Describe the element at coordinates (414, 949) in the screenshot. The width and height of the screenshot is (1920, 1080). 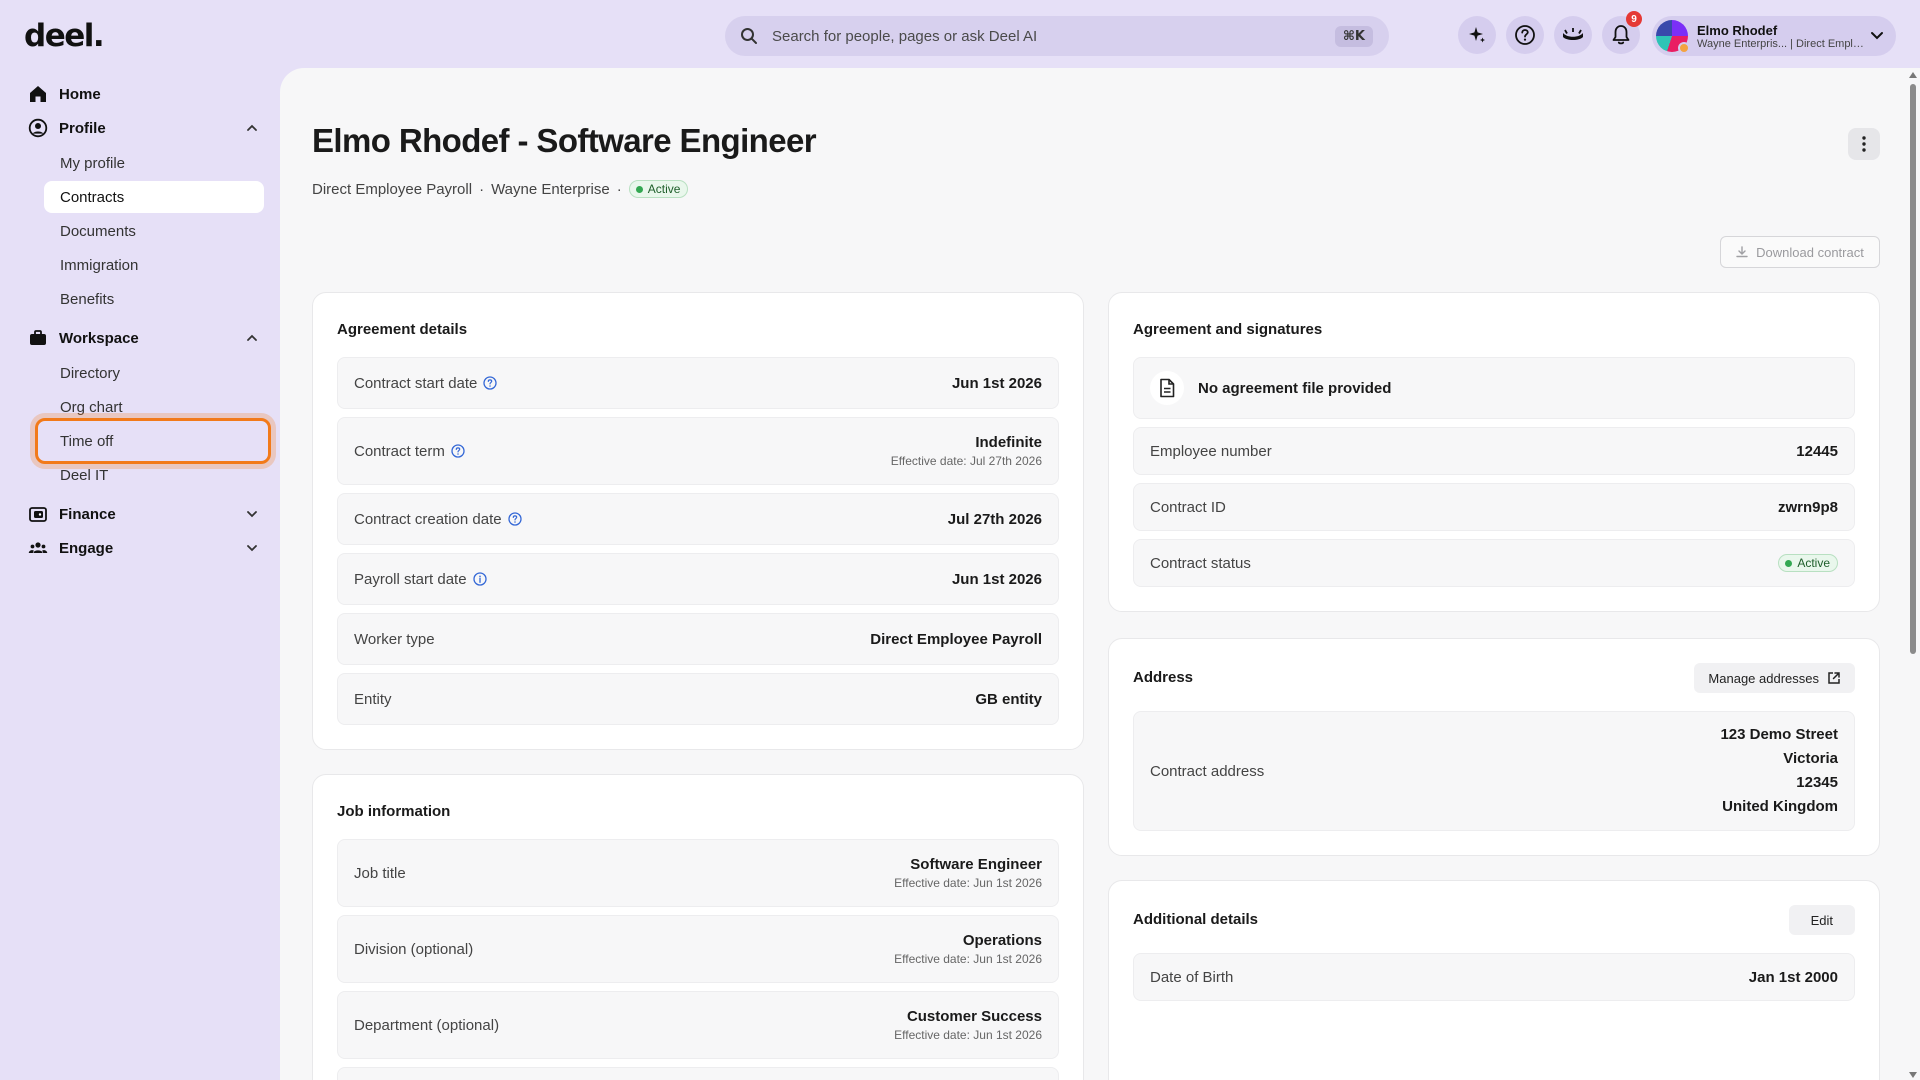
I see `row-label: Division (optional)` at that location.